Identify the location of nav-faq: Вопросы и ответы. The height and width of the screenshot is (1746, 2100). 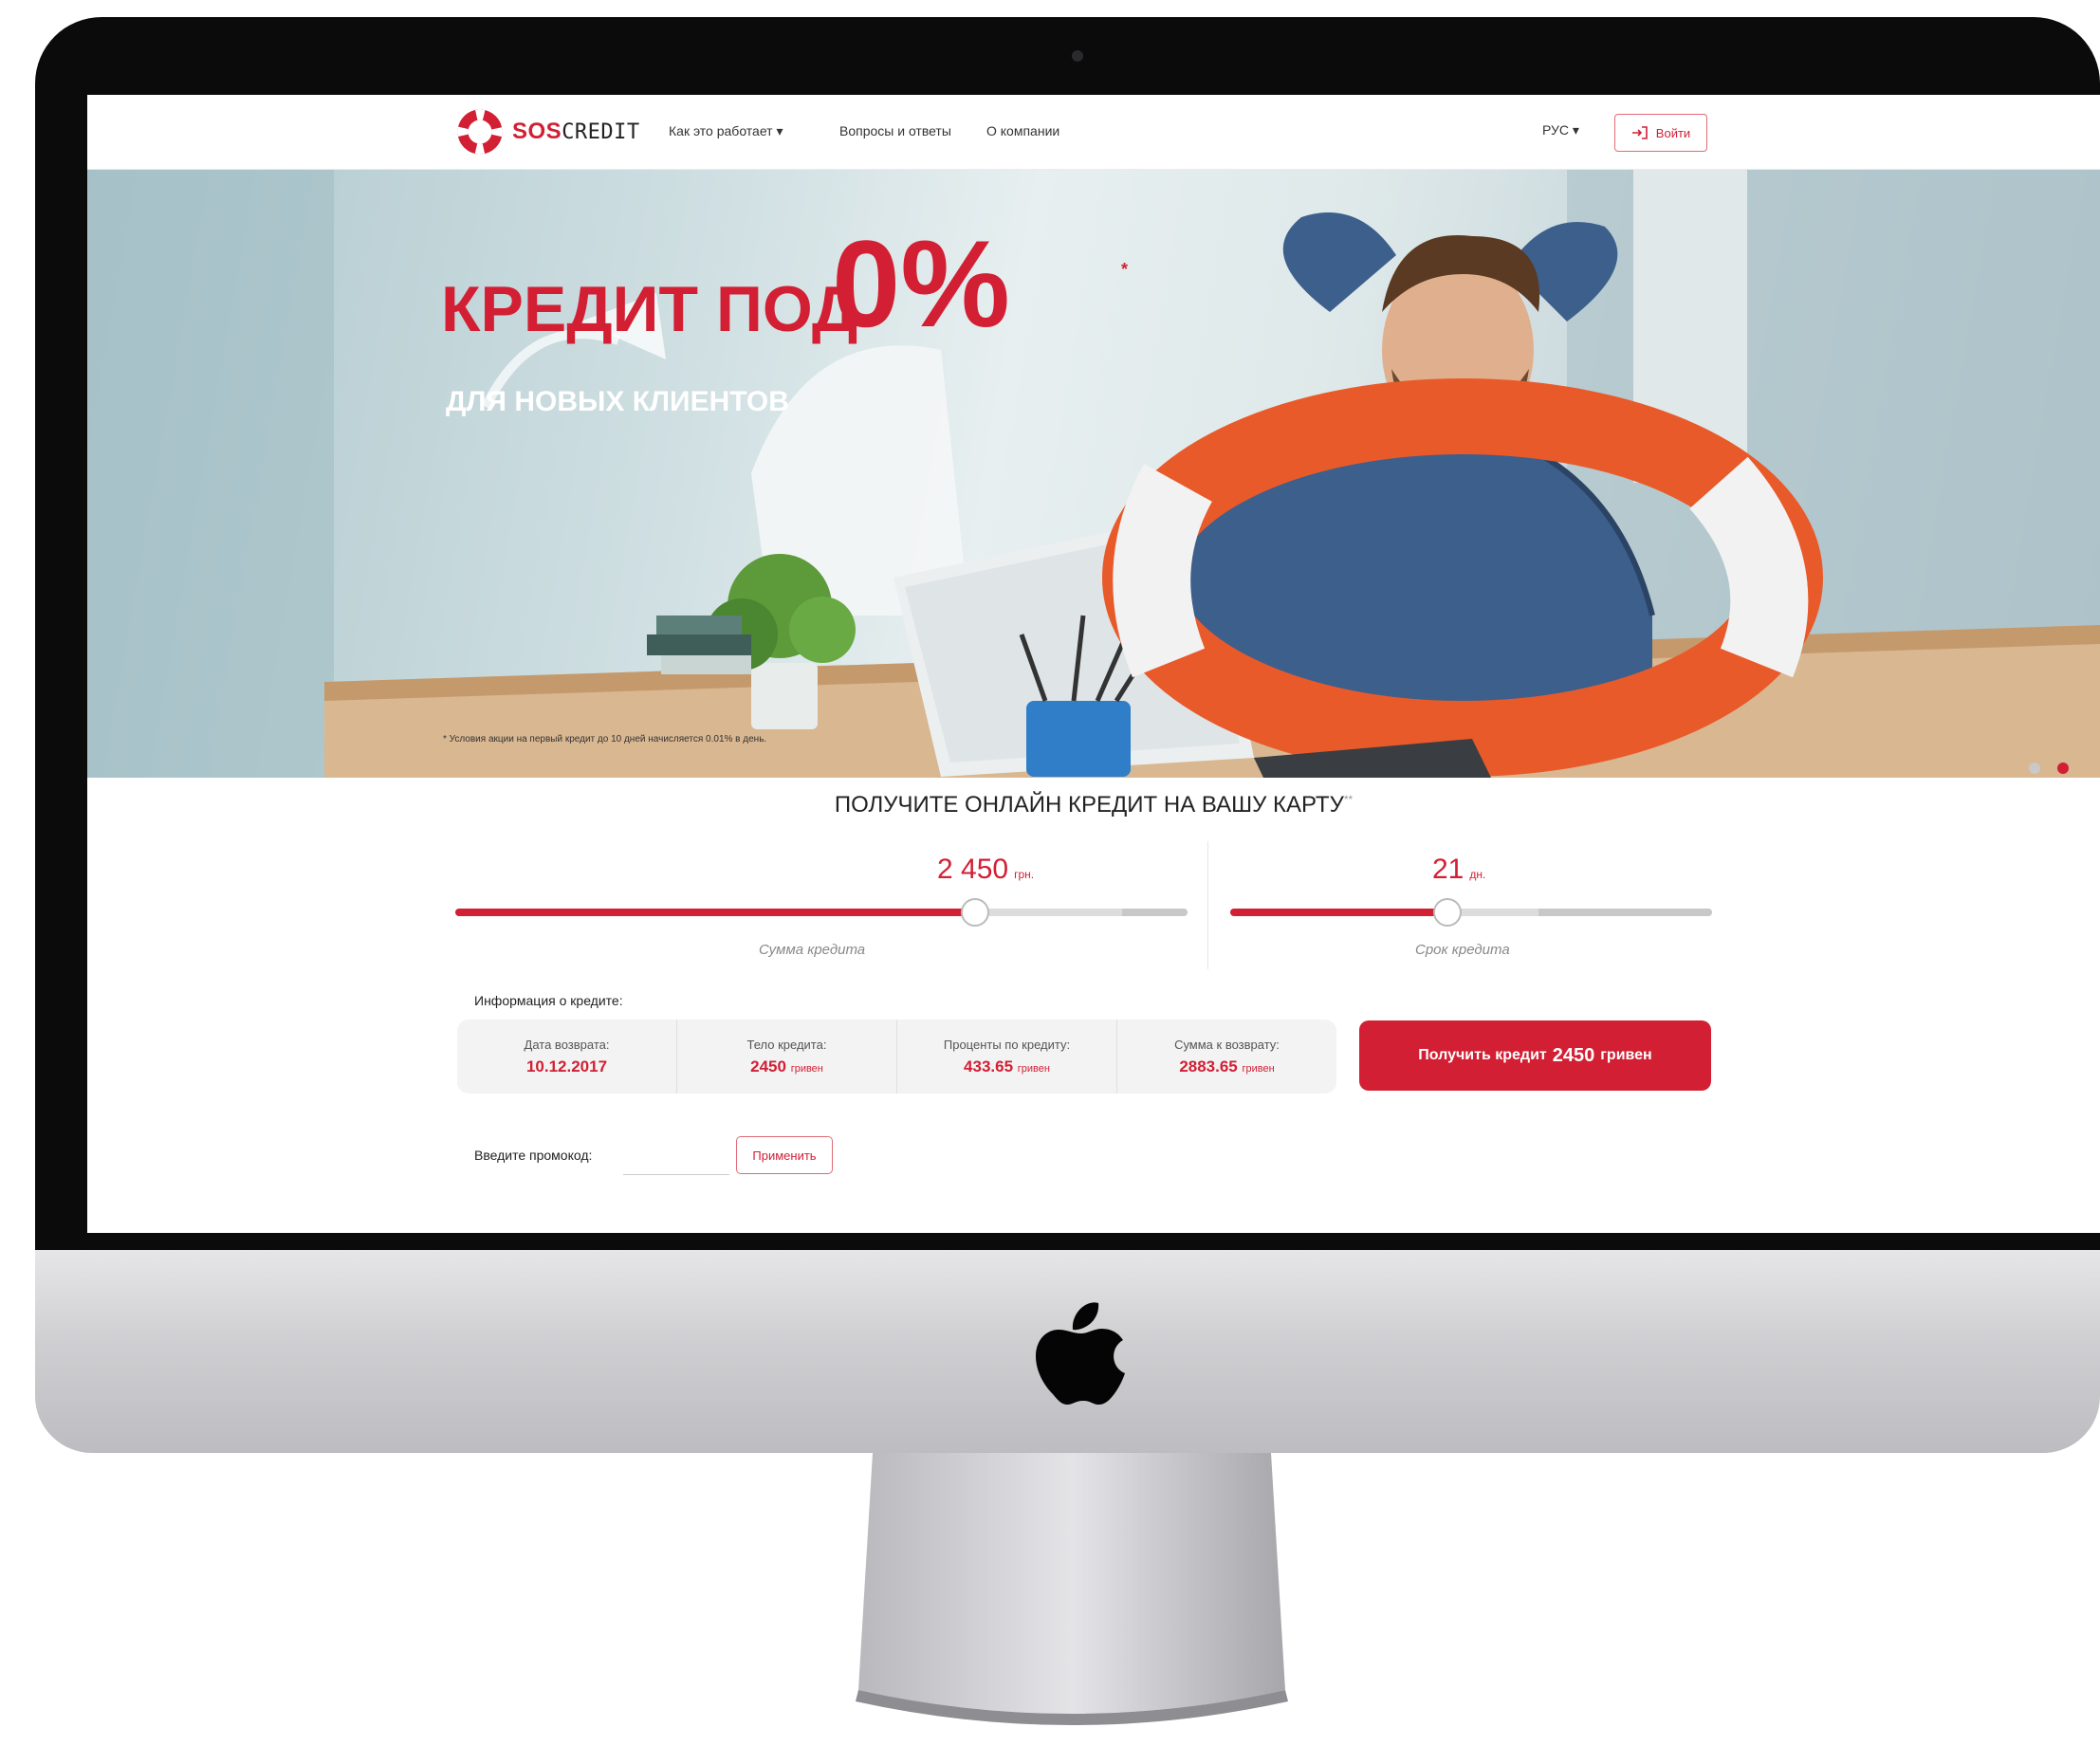
(895, 130).